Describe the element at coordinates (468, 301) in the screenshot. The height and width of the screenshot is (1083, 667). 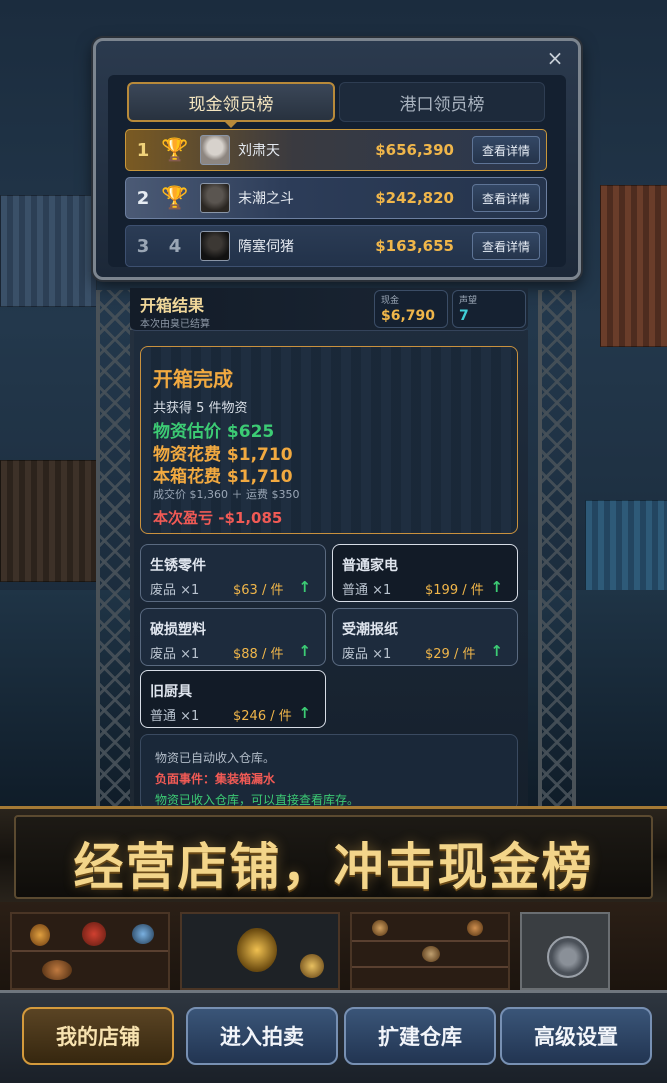
I see `reputation-label: 声望` at that location.